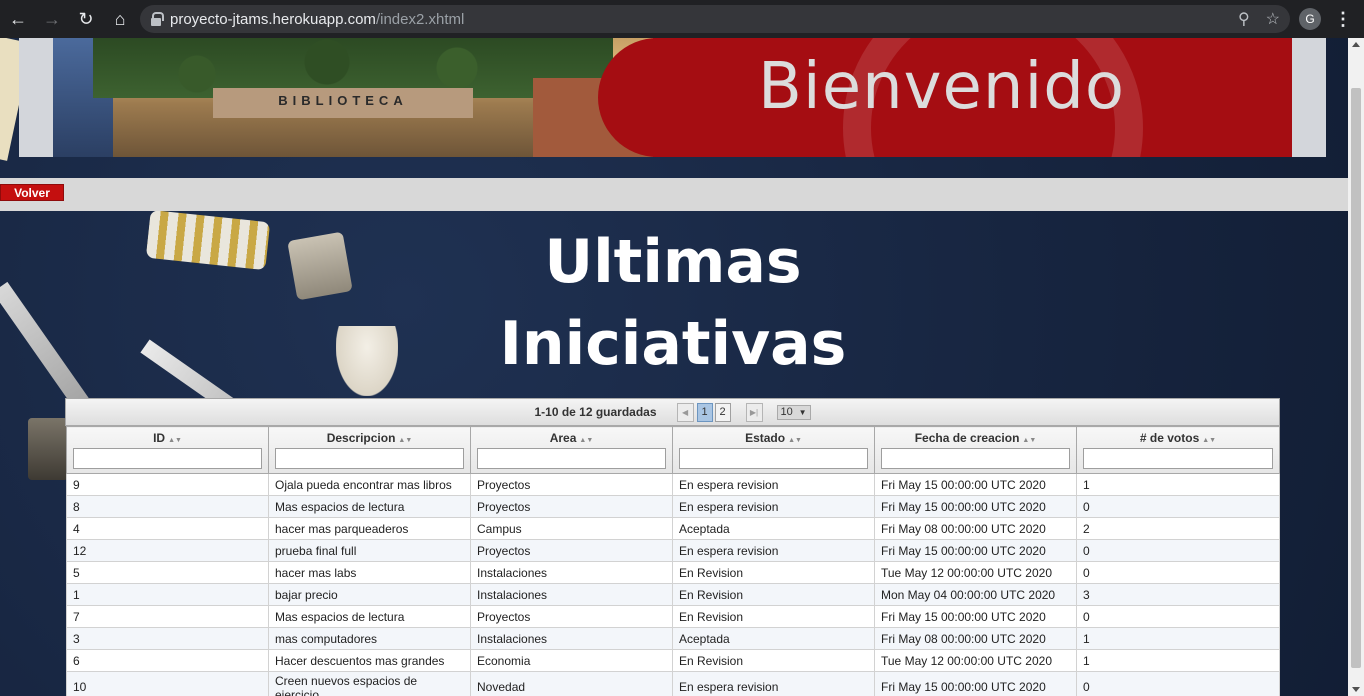  I want to click on column-header-id: ID ▲▼, so click(167, 450).